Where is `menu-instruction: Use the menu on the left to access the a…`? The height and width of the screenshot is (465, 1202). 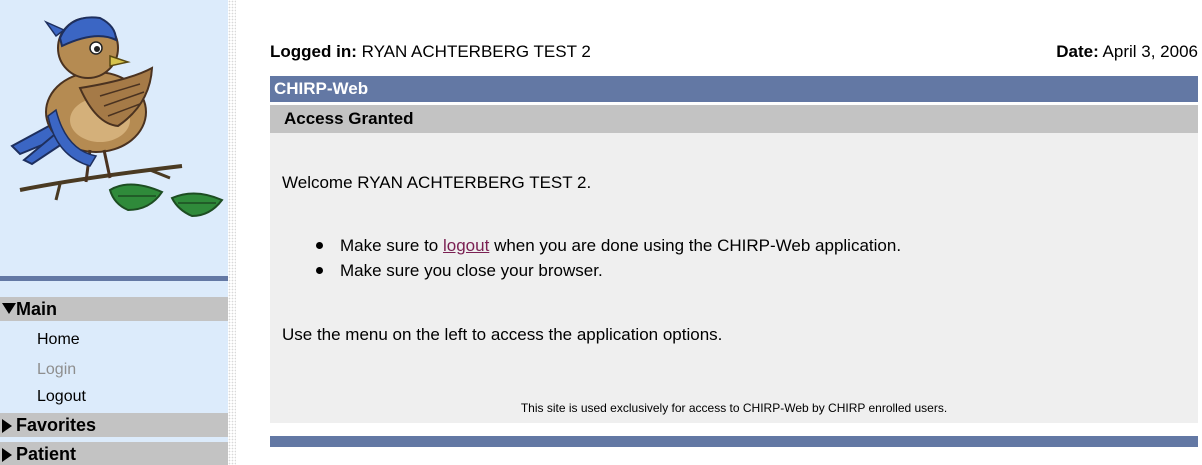 menu-instruction: Use the menu on the left to access the a… is located at coordinates (502, 334).